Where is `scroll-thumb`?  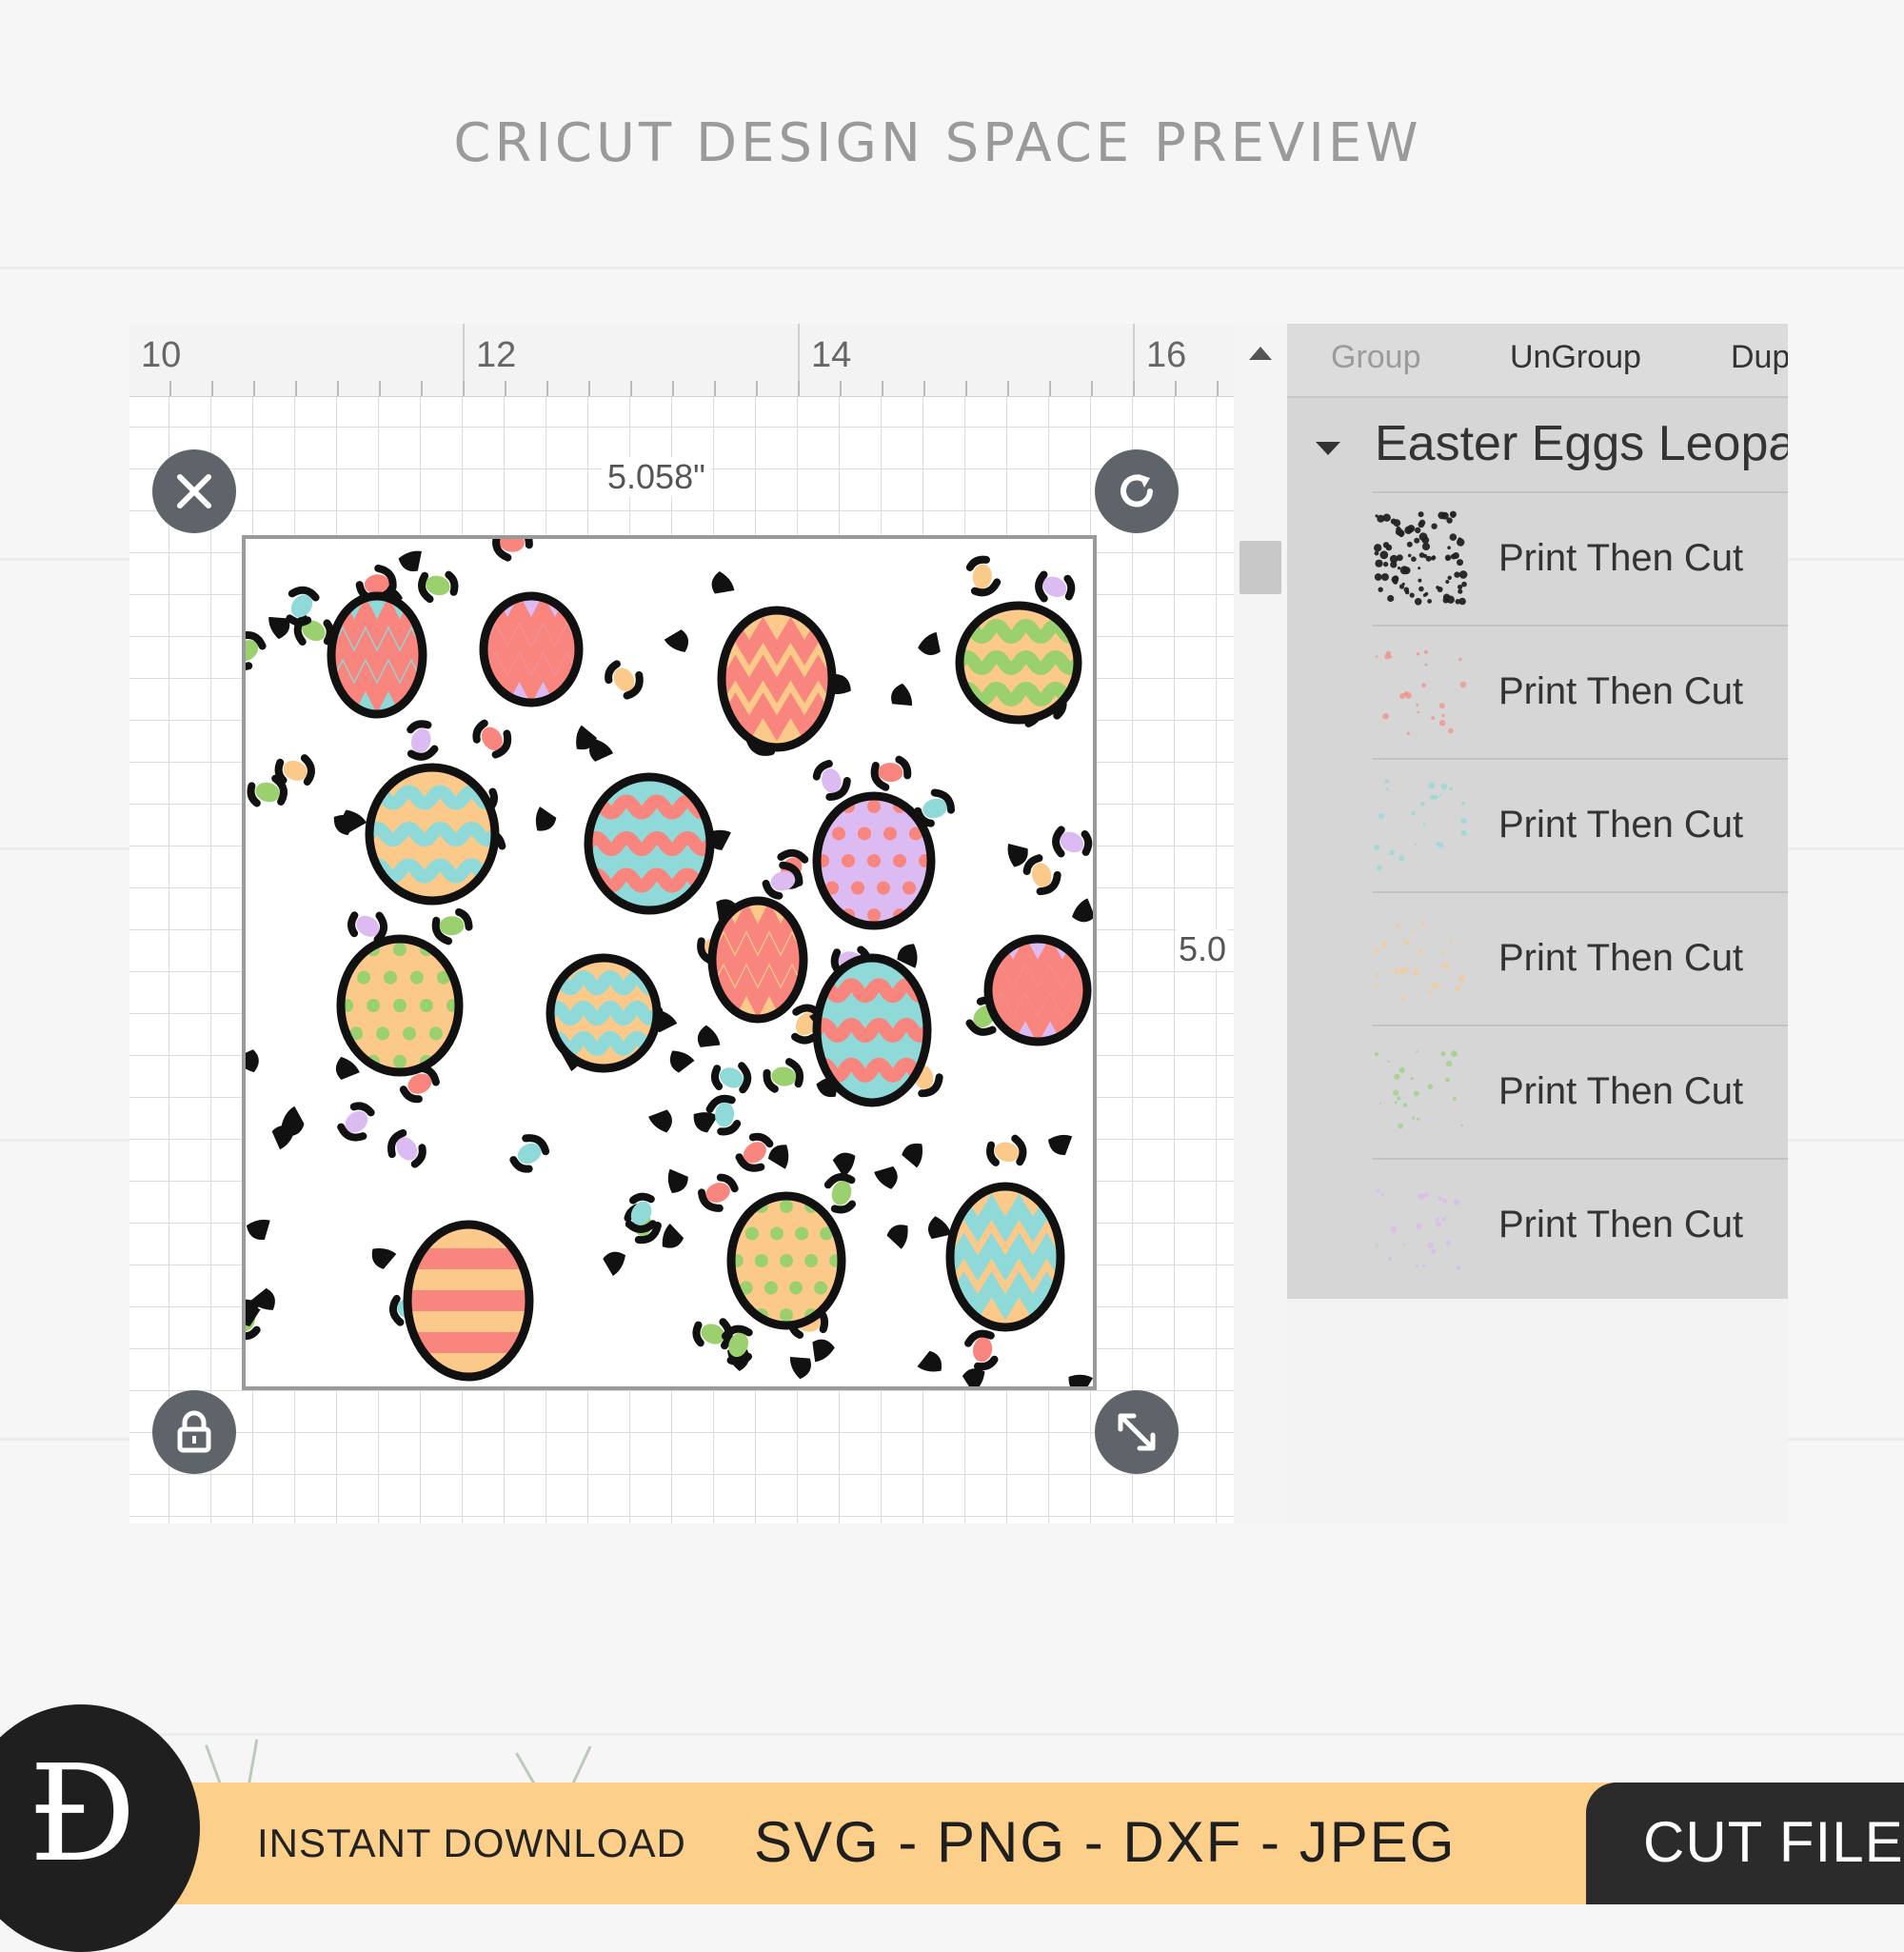
scroll-thumb is located at coordinates (1260, 567).